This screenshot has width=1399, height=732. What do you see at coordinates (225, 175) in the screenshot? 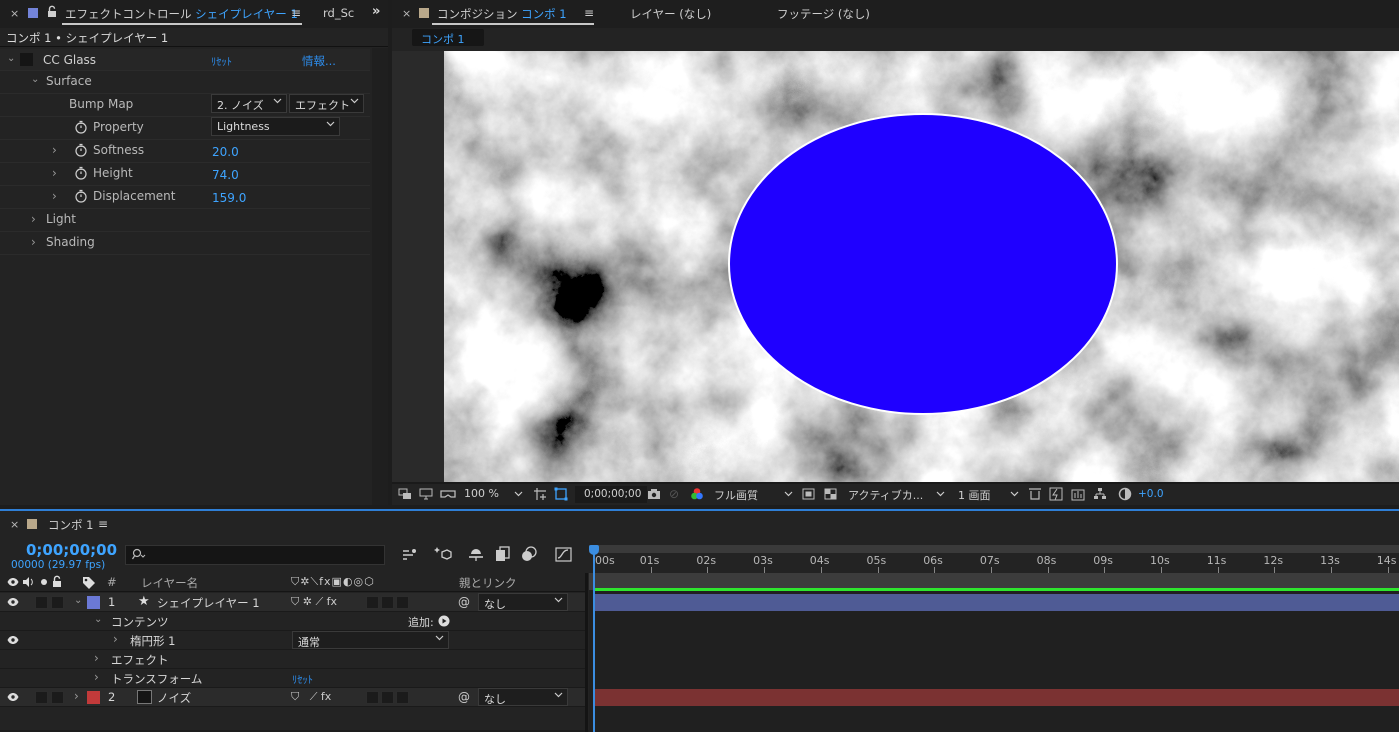
I see `height-value: 74.0` at bounding box center [225, 175].